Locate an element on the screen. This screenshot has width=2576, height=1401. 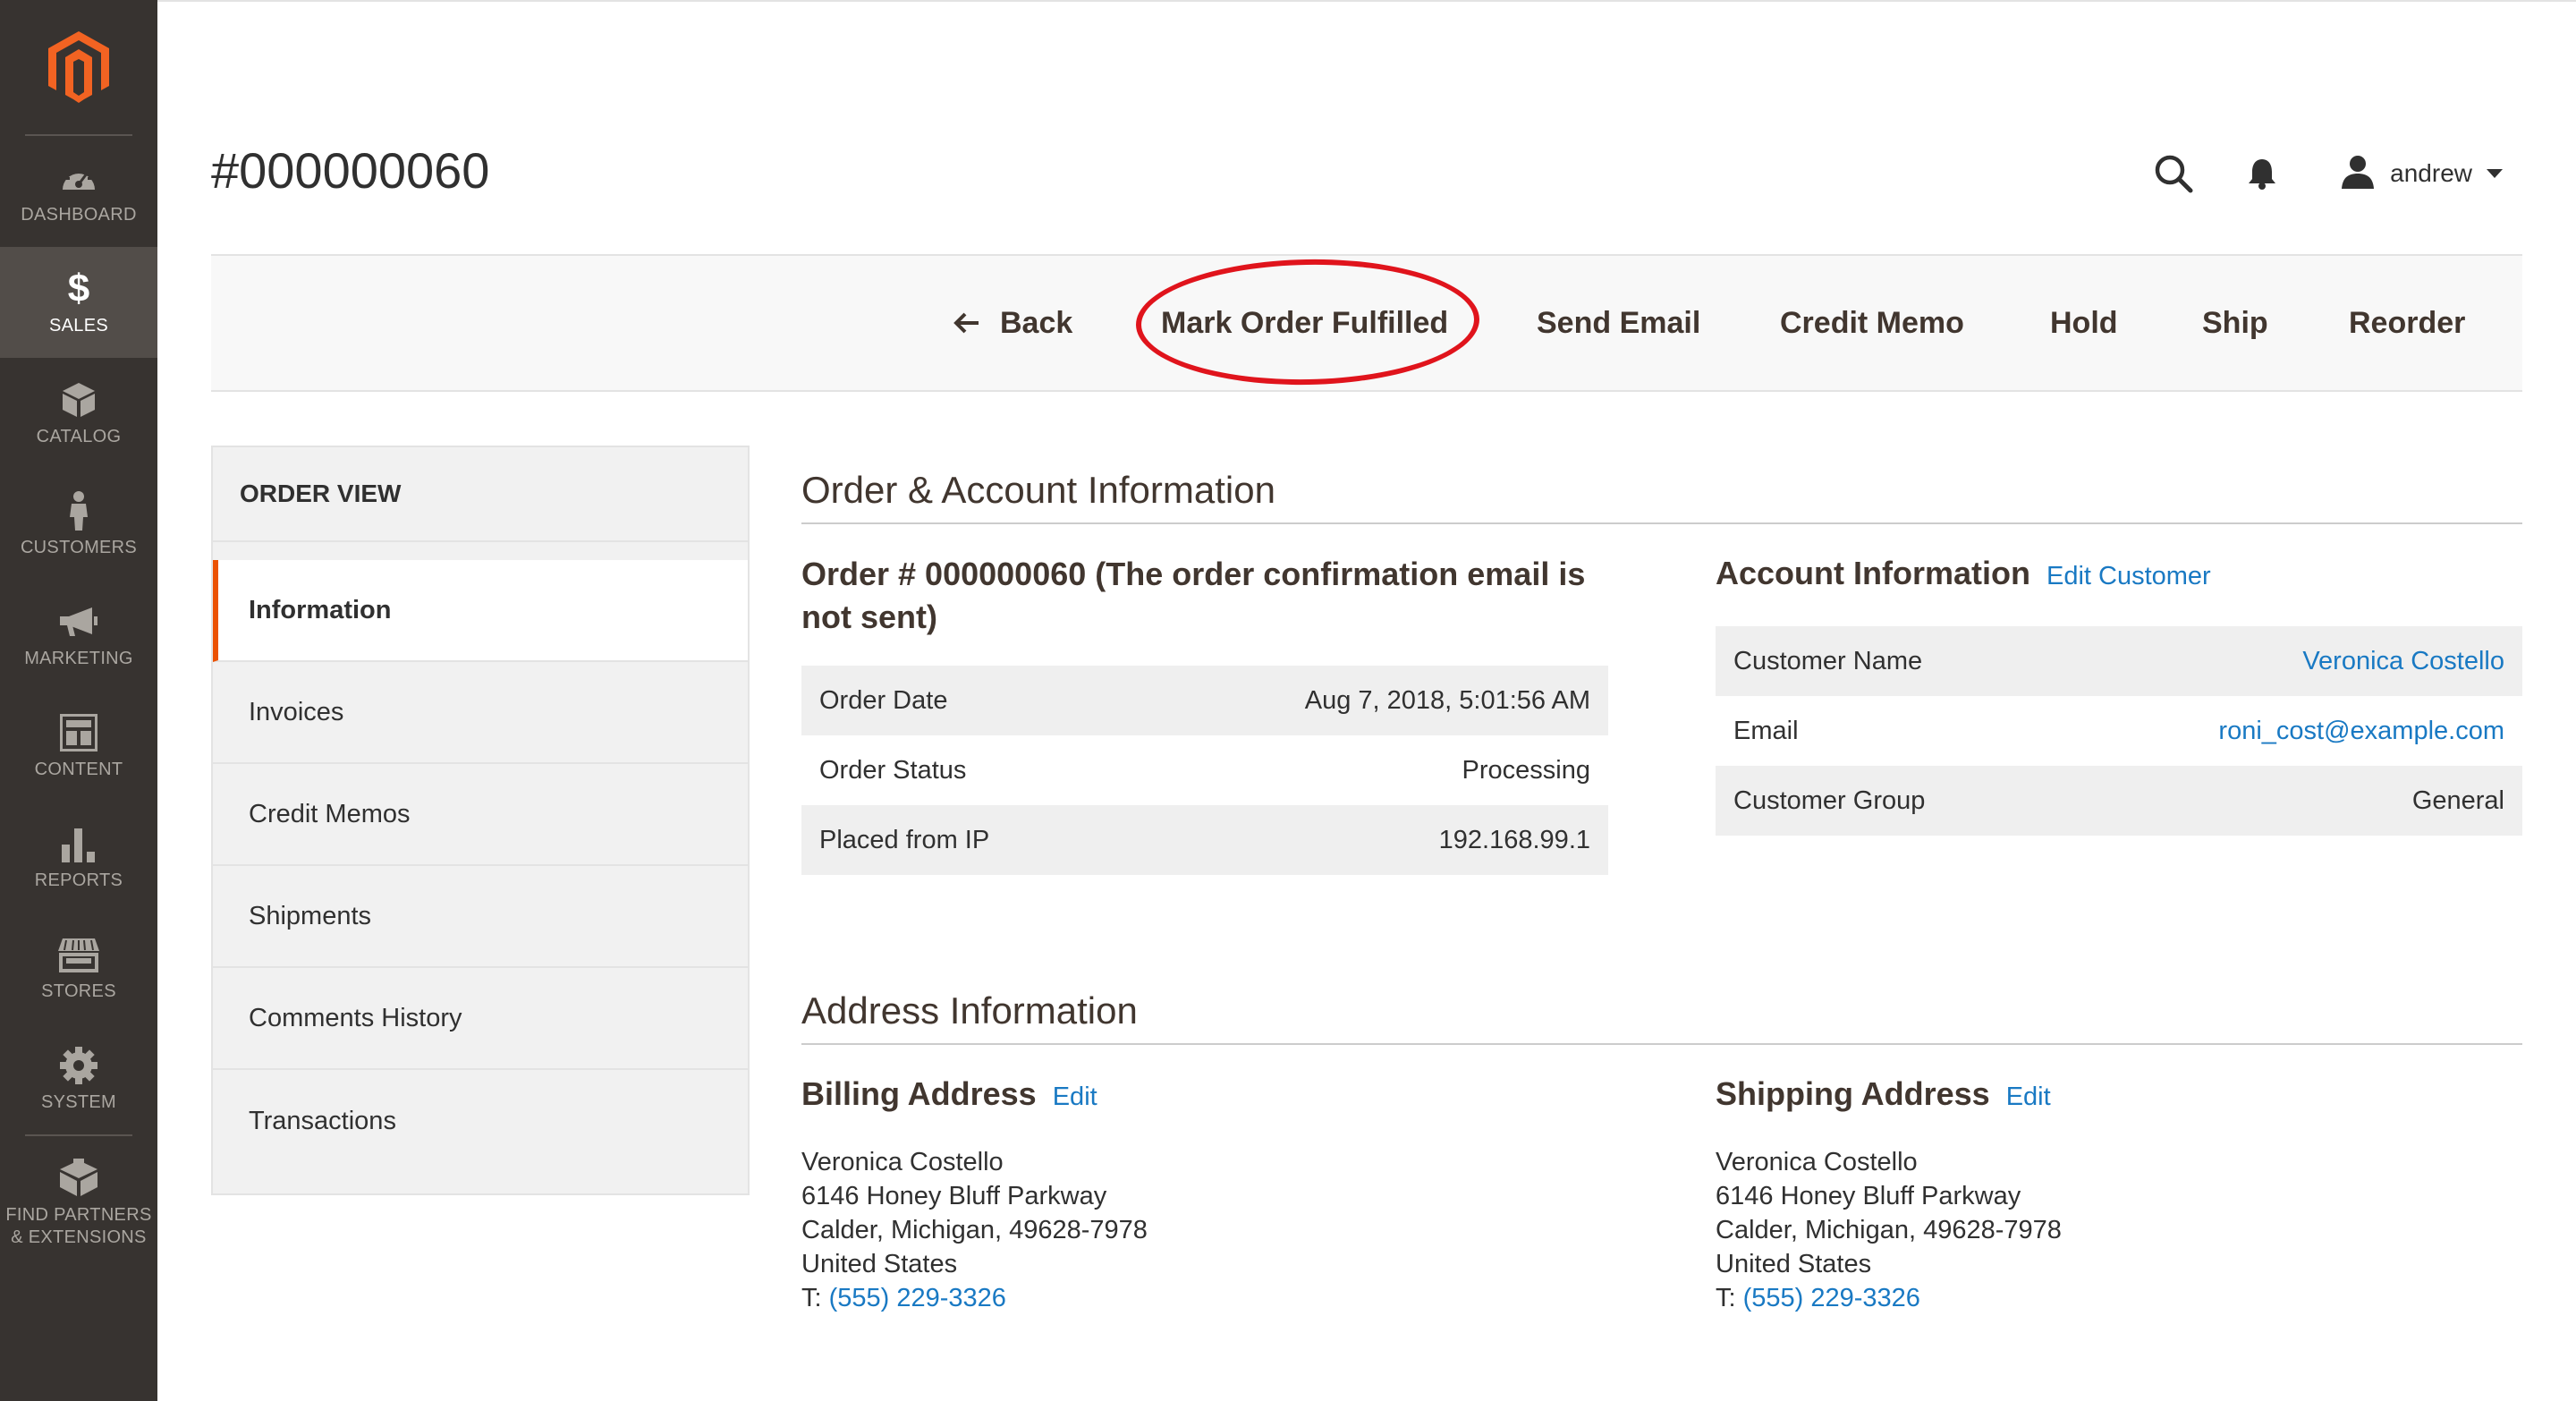
ship-label: Ship is located at coordinates (2235, 322).